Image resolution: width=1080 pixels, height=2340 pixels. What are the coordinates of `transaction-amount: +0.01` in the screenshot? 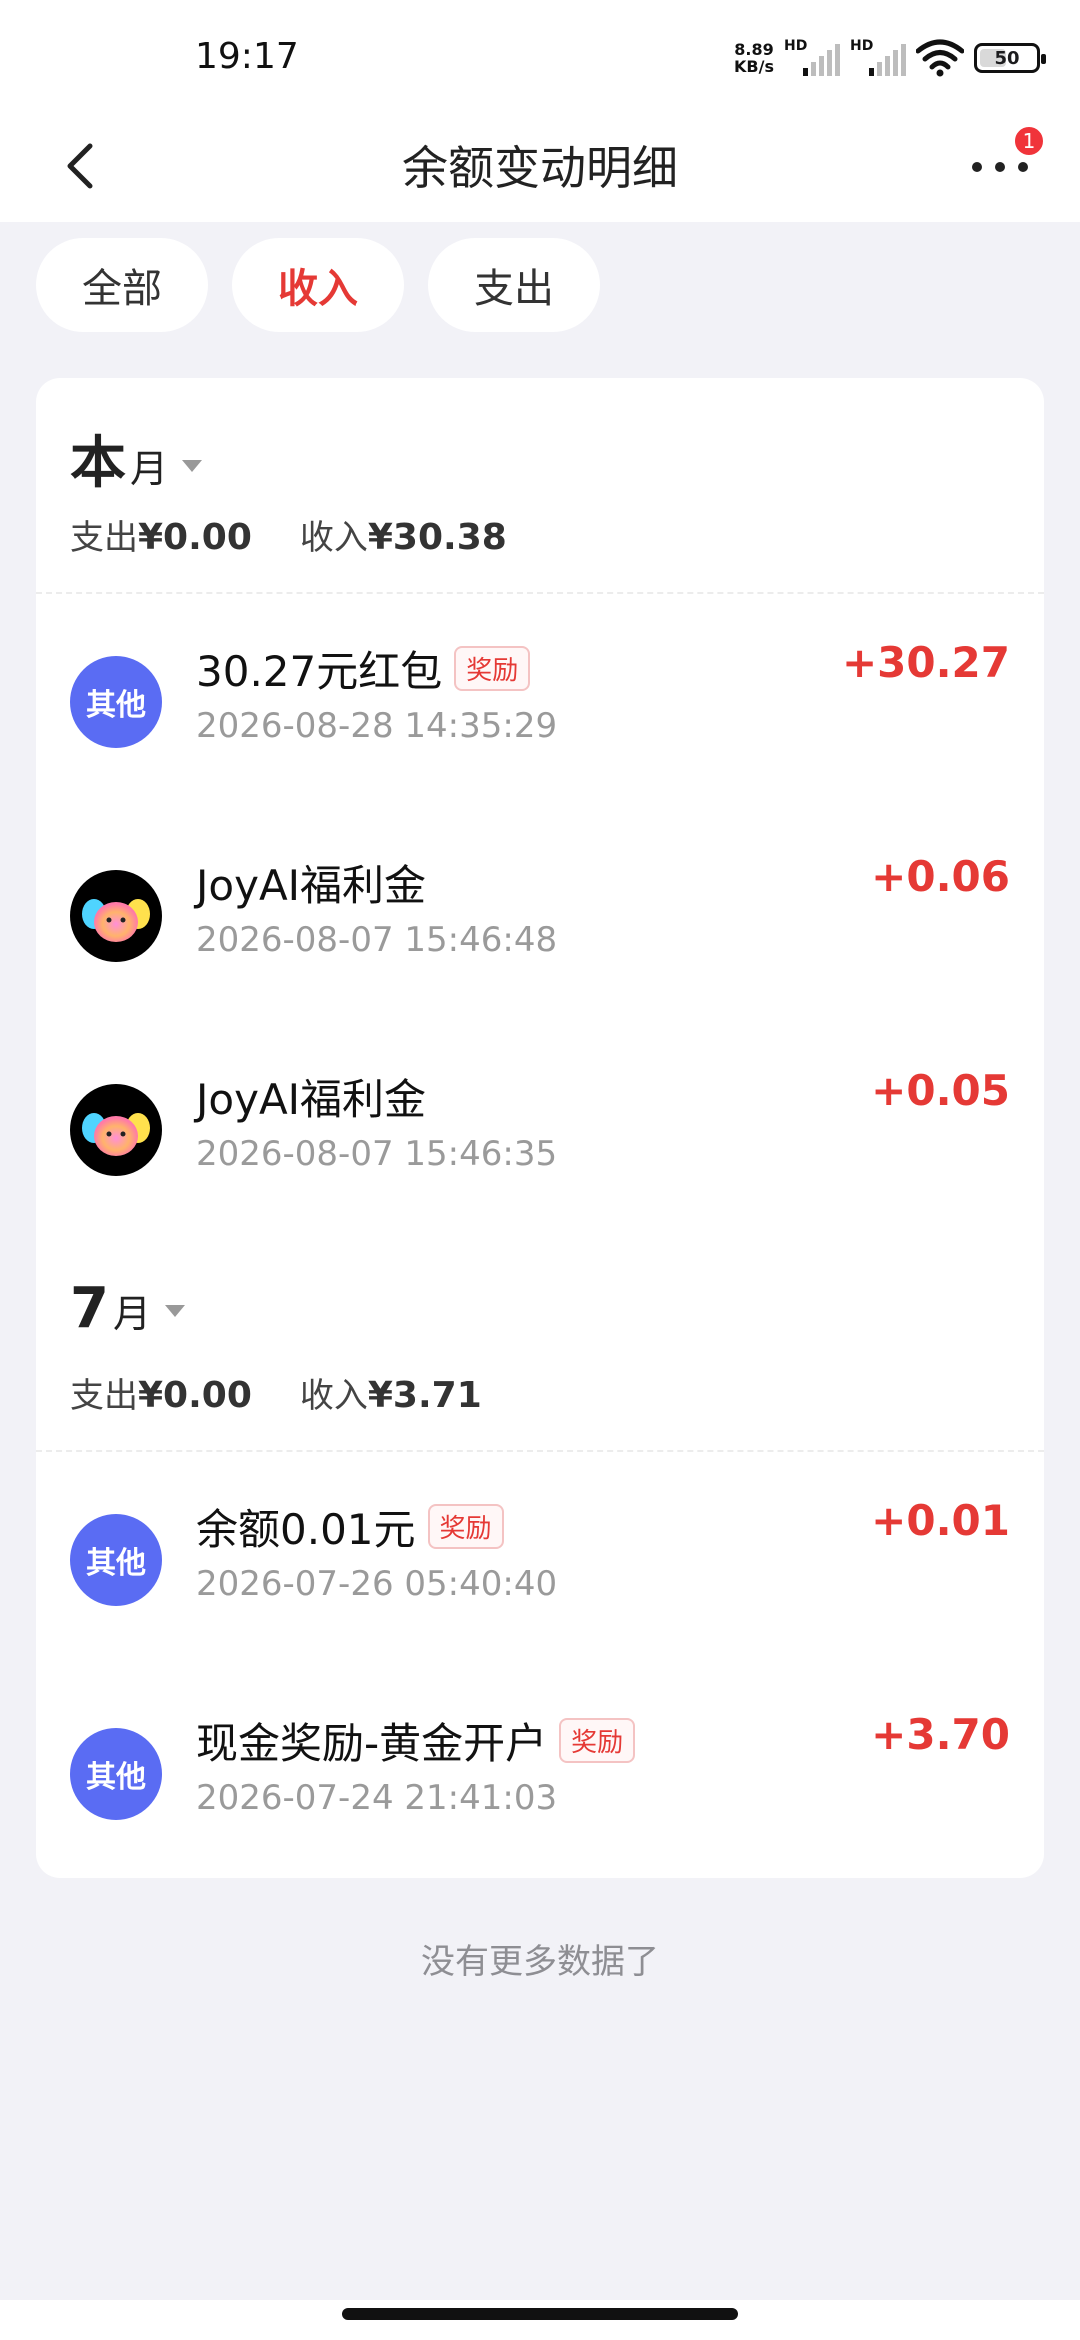 It's located at (940, 1520).